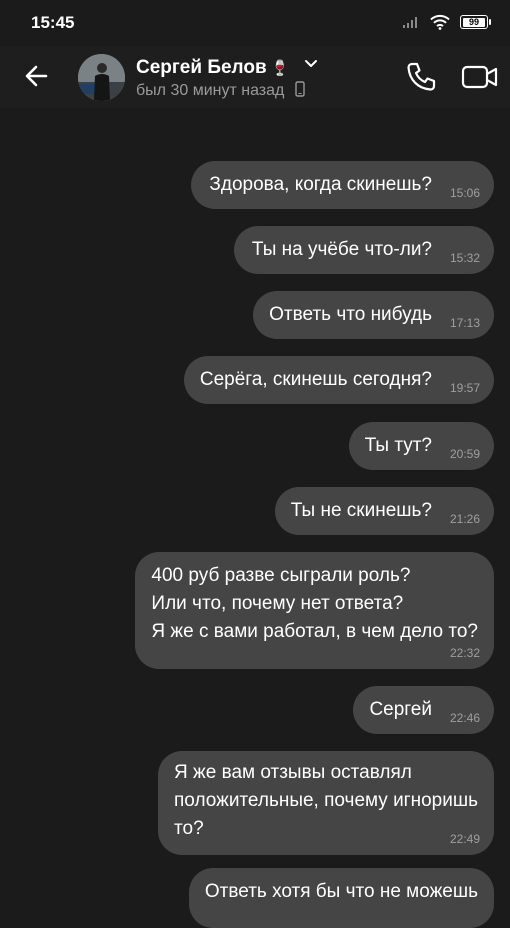 The image size is (510, 928). I want to click on message-bubble: Сергей 22:46, so click(423, 710).